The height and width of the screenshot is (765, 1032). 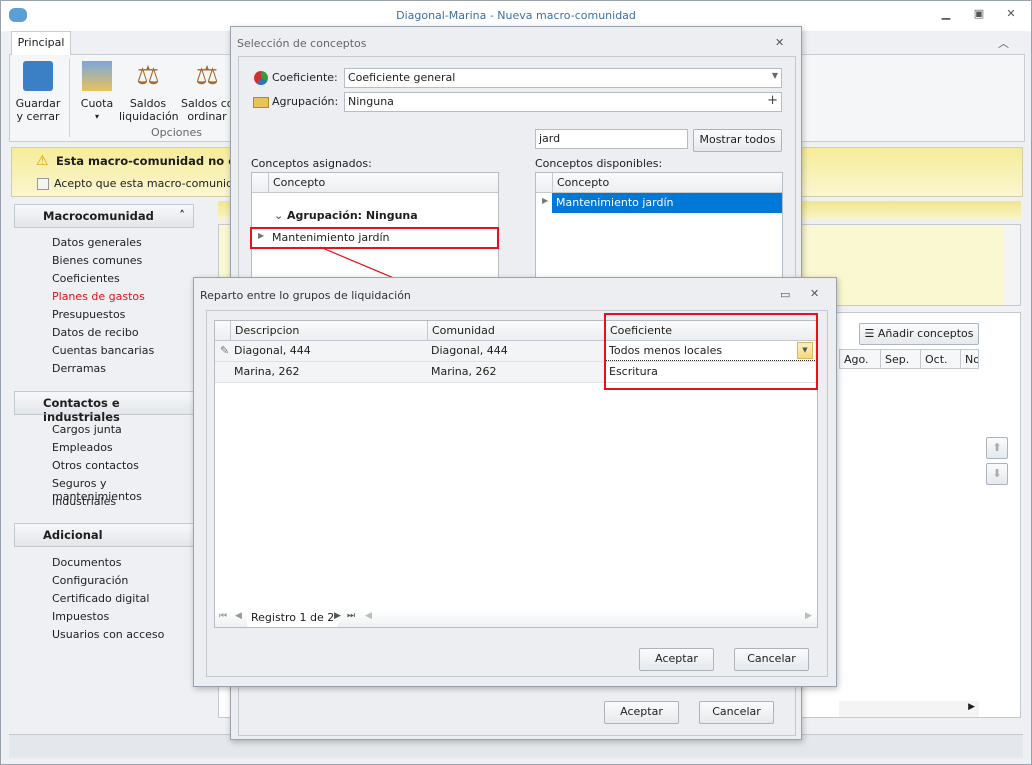 I want to click on col-oct: Oct., so click(x=936, y=359).